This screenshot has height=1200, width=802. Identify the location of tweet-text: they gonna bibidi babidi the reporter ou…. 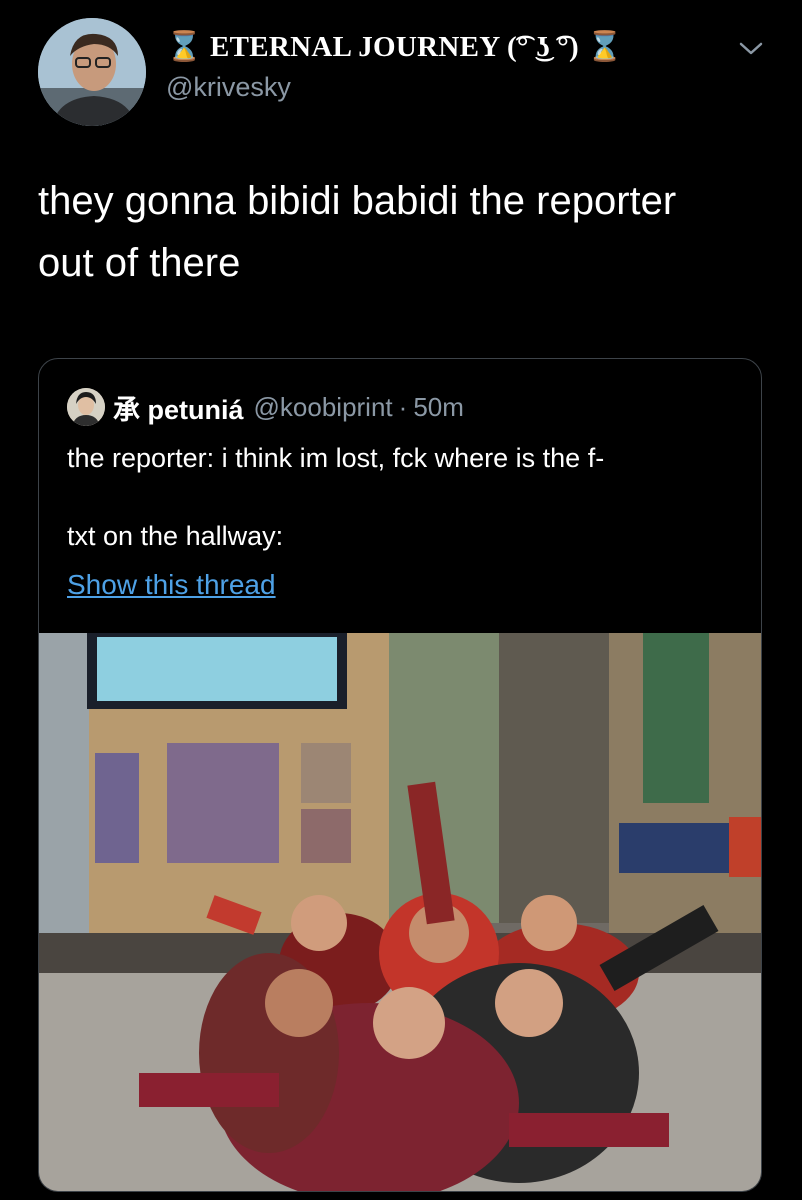
(398, 232).